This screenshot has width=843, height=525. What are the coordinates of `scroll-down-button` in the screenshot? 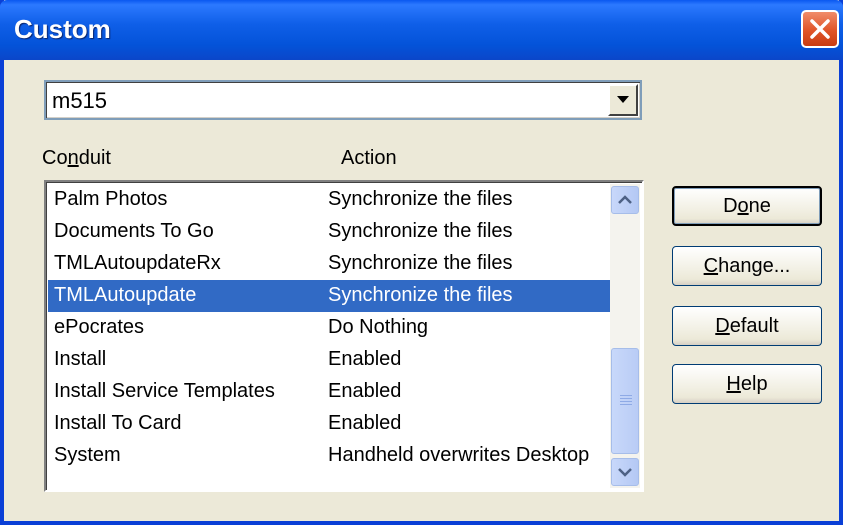 It's located at (625, 472).